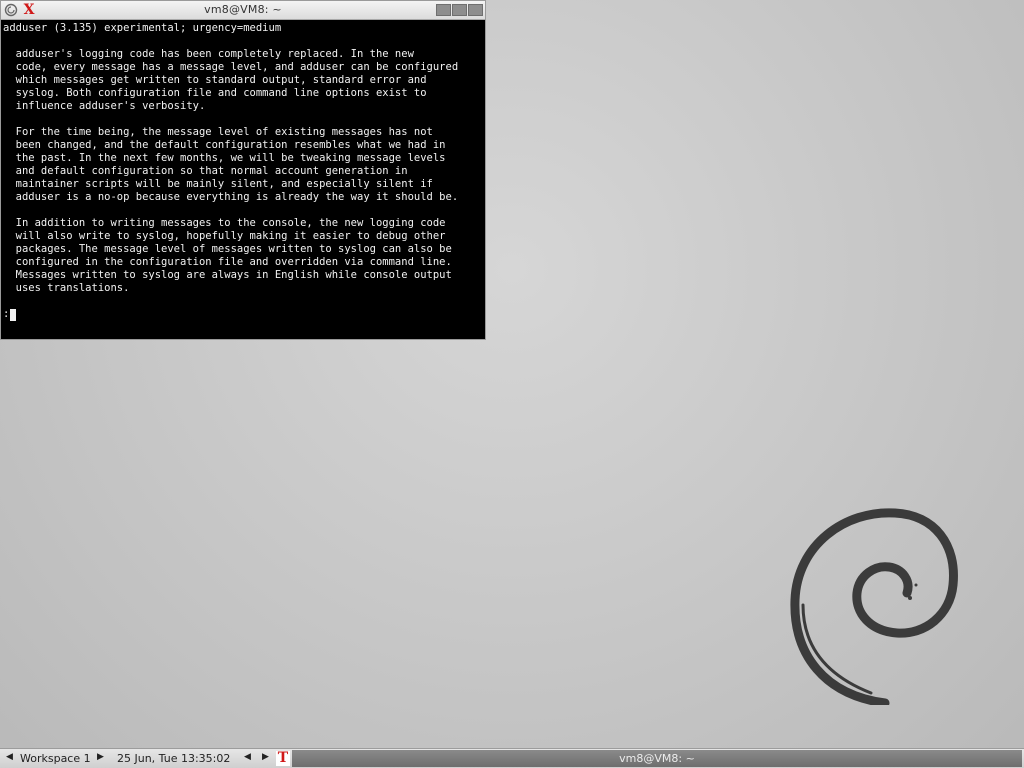 The image size is (1024, 768). Describe the element at coordinates (9, 757) in the screenshot. I see `workspace-prev-arrow-icon: ◀` at that location.